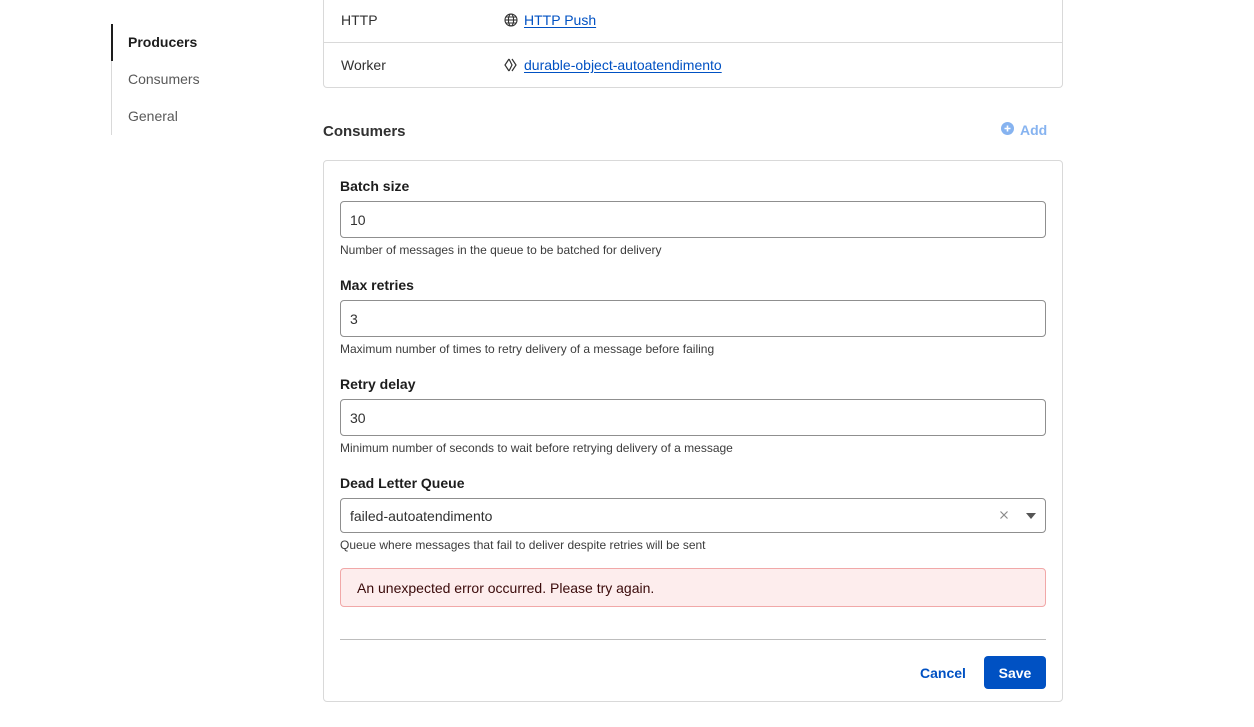  What do you see at coordinates (364, 131) in the screenshot?
I see `consumers-heading: Consumers` at bounding box center [364, 131].